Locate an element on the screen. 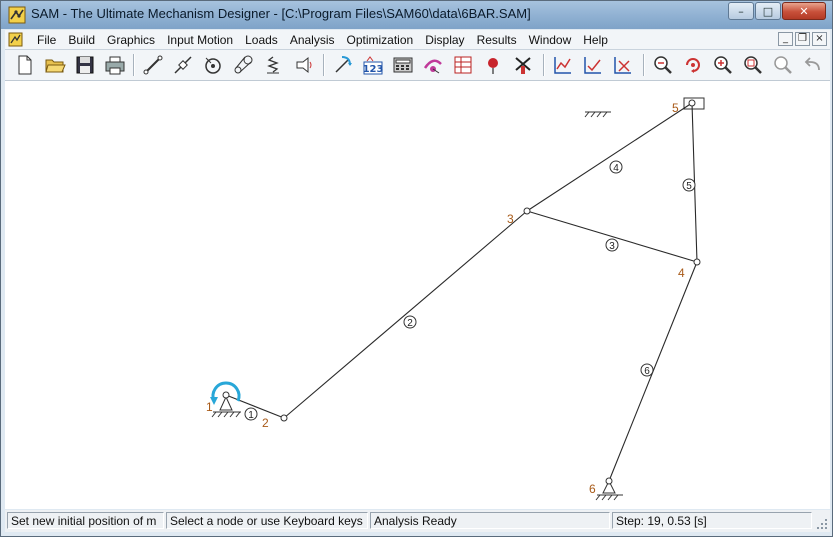  save-disk-icon is located at coordinates (85, 65).